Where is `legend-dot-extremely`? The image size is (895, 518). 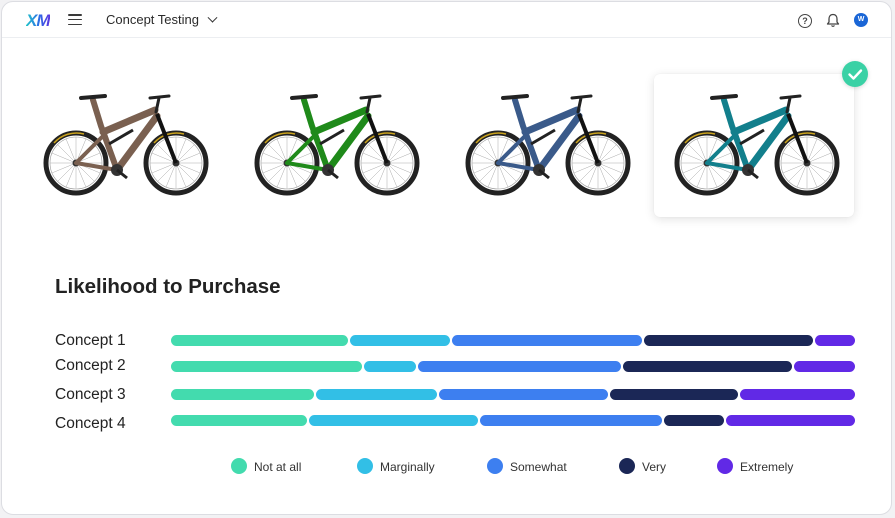 legend-dot-extremely is located at coordinates (725, 466).